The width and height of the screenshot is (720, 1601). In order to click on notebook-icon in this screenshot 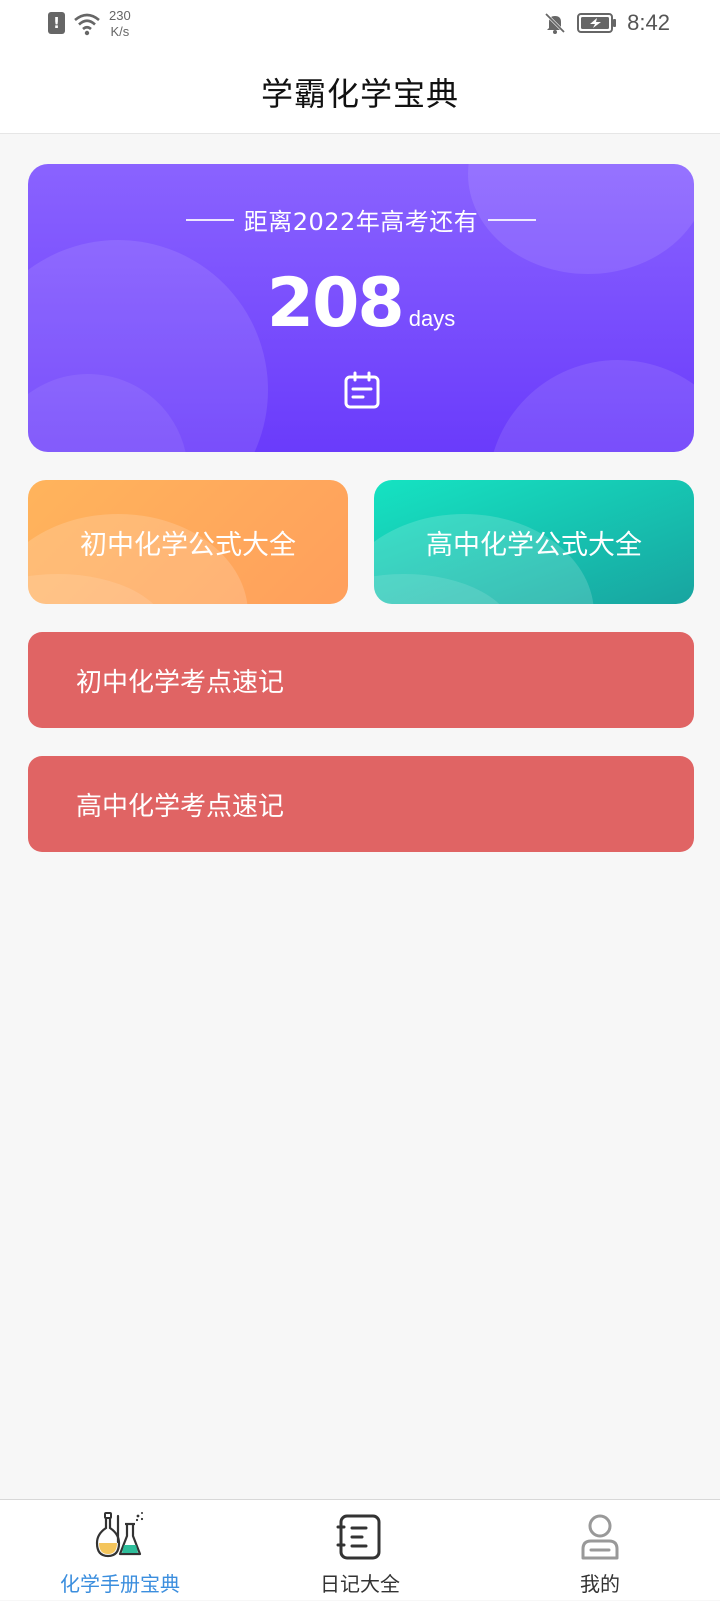, I will do `click(358, 1537)`.